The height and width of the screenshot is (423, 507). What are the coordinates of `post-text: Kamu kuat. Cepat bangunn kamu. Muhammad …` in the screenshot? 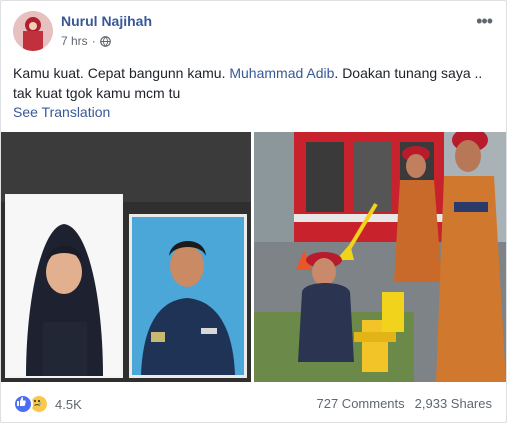 It's located at (253, 83).